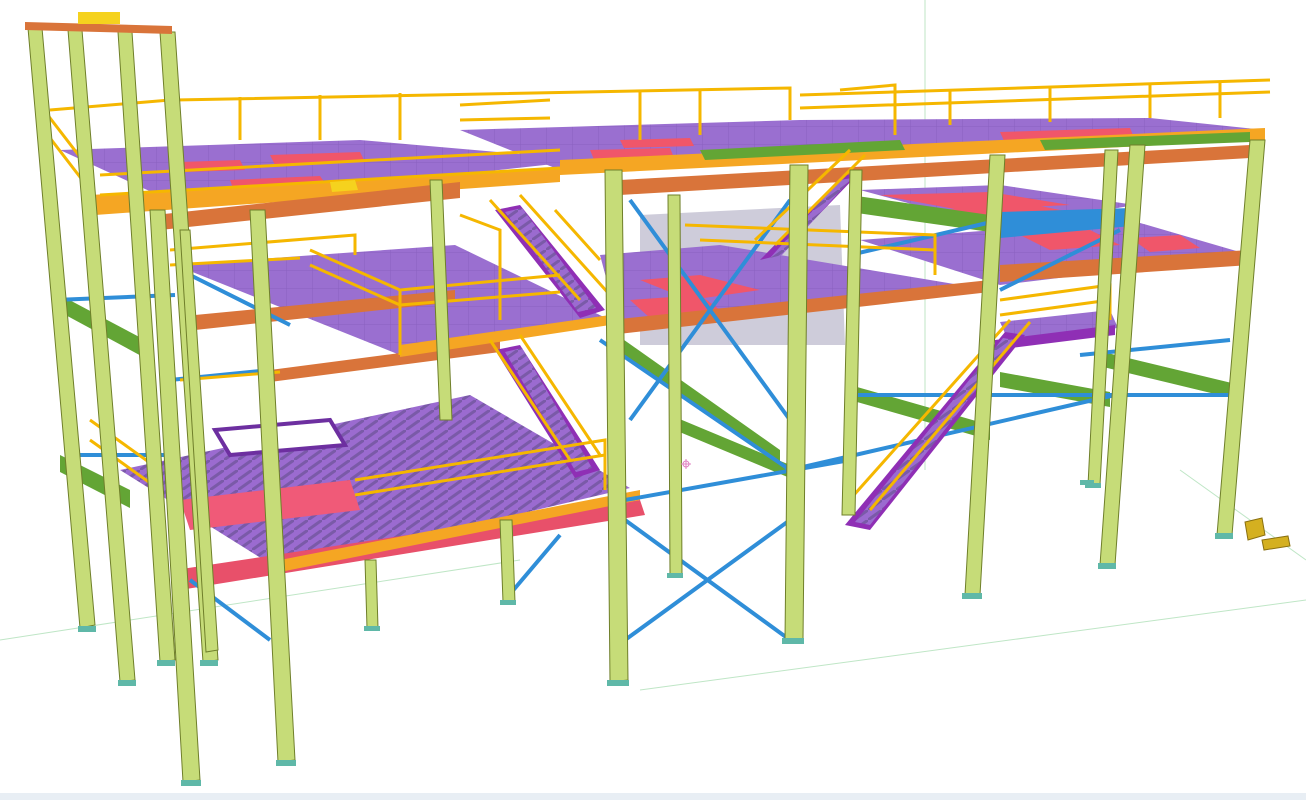 This screenshot has width=1306, height=800. I want to click on package-icon, so click(1267, 534).